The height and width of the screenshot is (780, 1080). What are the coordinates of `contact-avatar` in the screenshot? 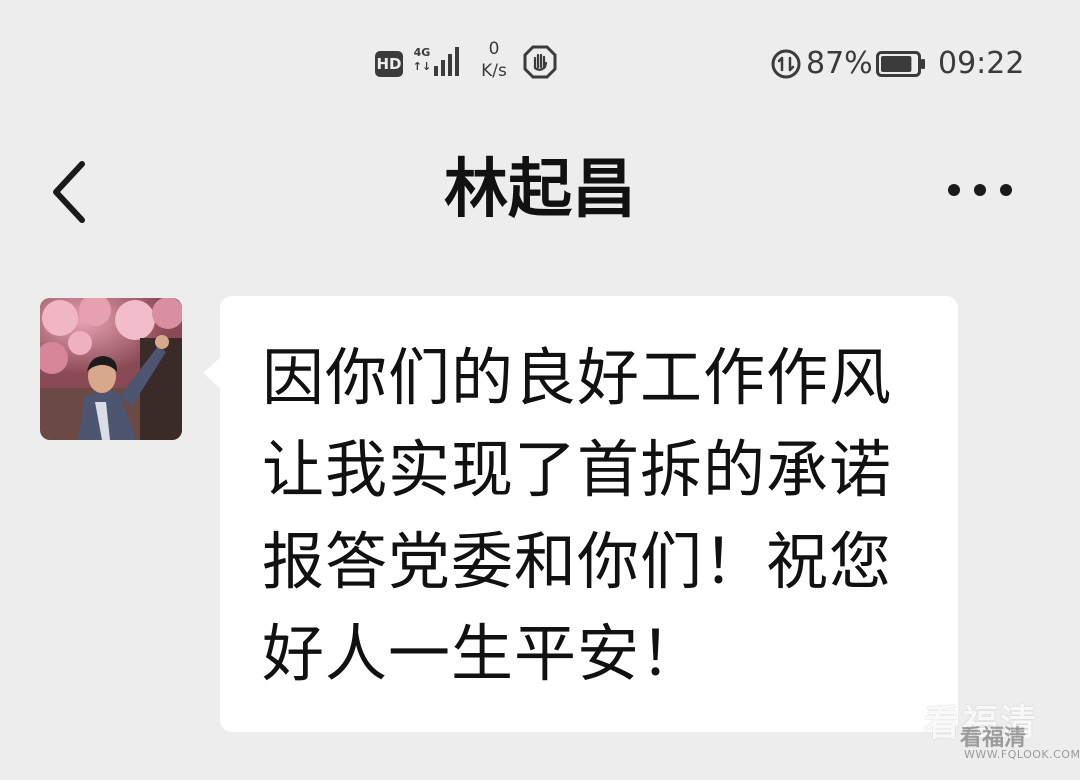 It's located at (111, 369).